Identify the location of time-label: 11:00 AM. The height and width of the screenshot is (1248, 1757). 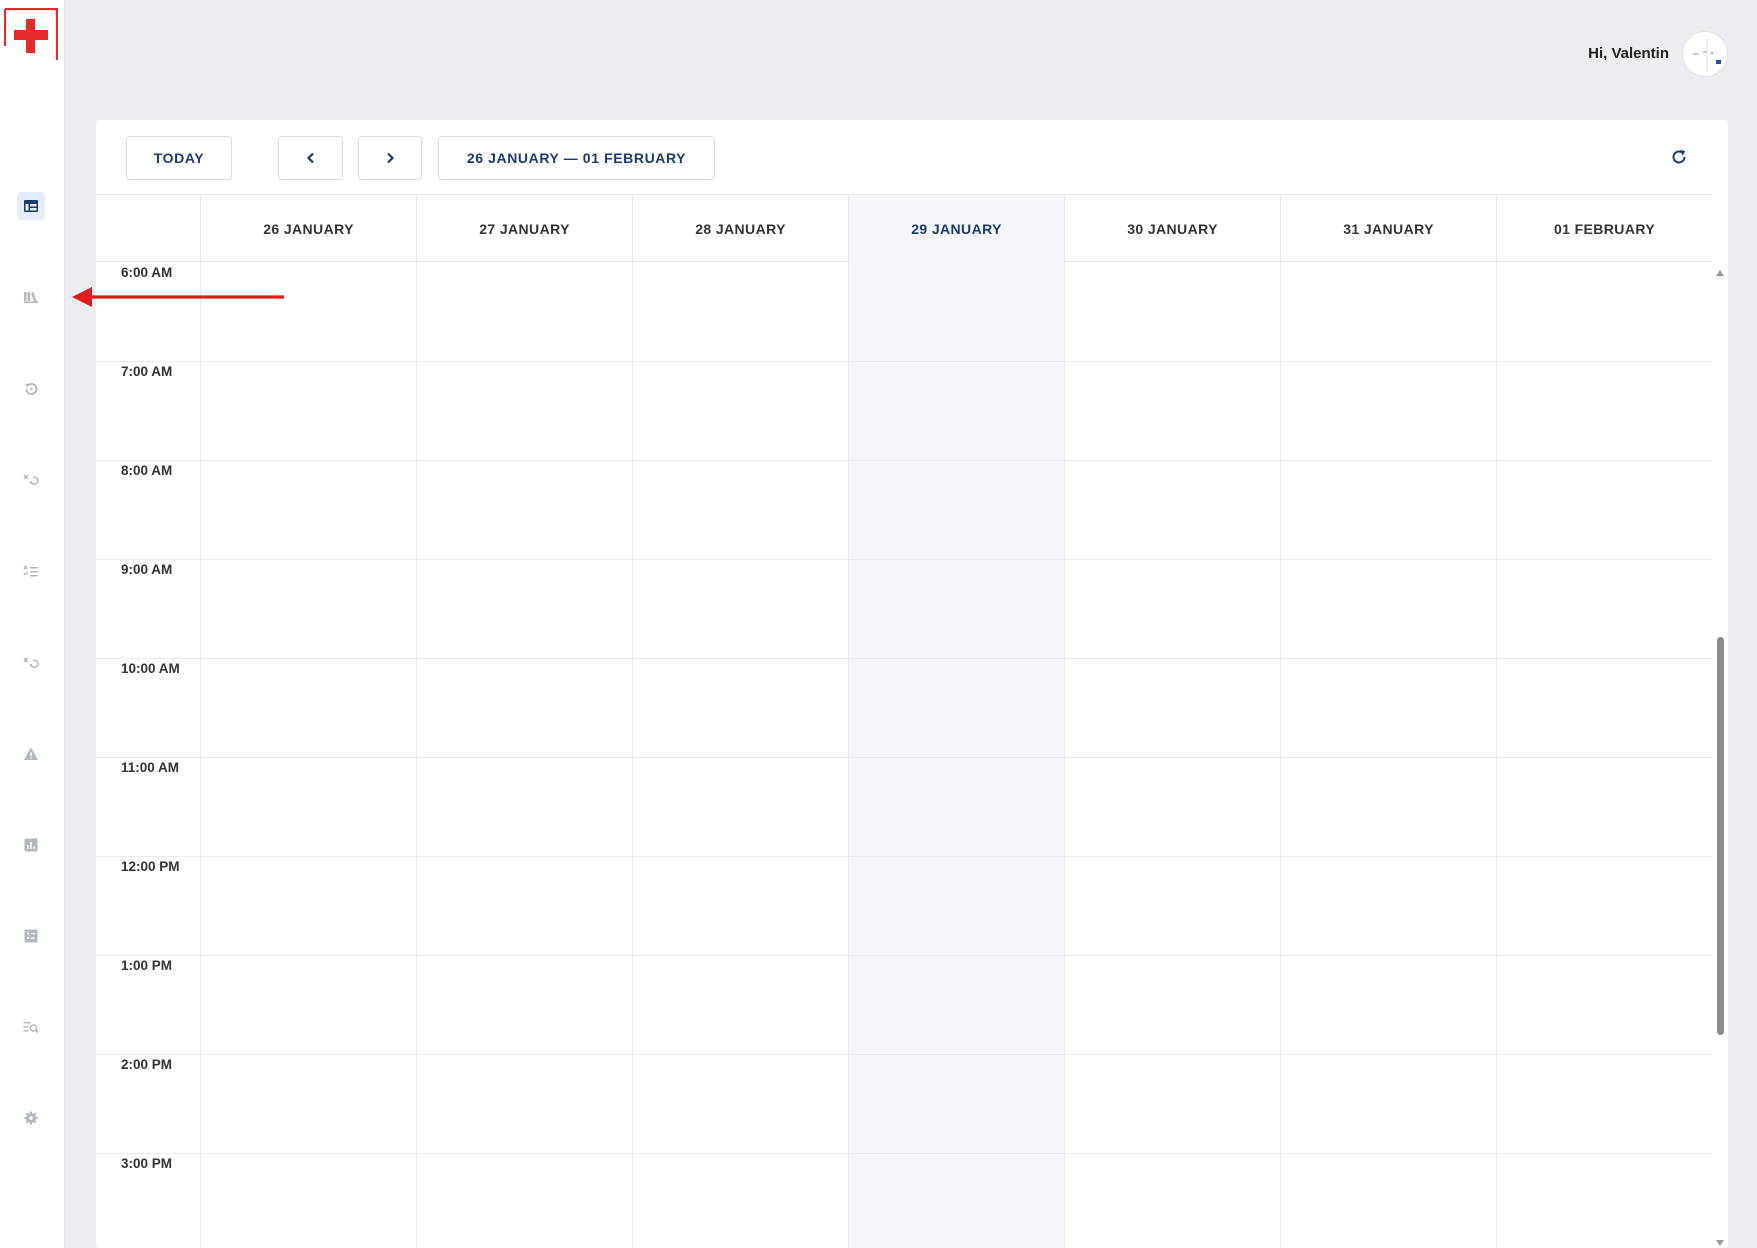
(150, 767).